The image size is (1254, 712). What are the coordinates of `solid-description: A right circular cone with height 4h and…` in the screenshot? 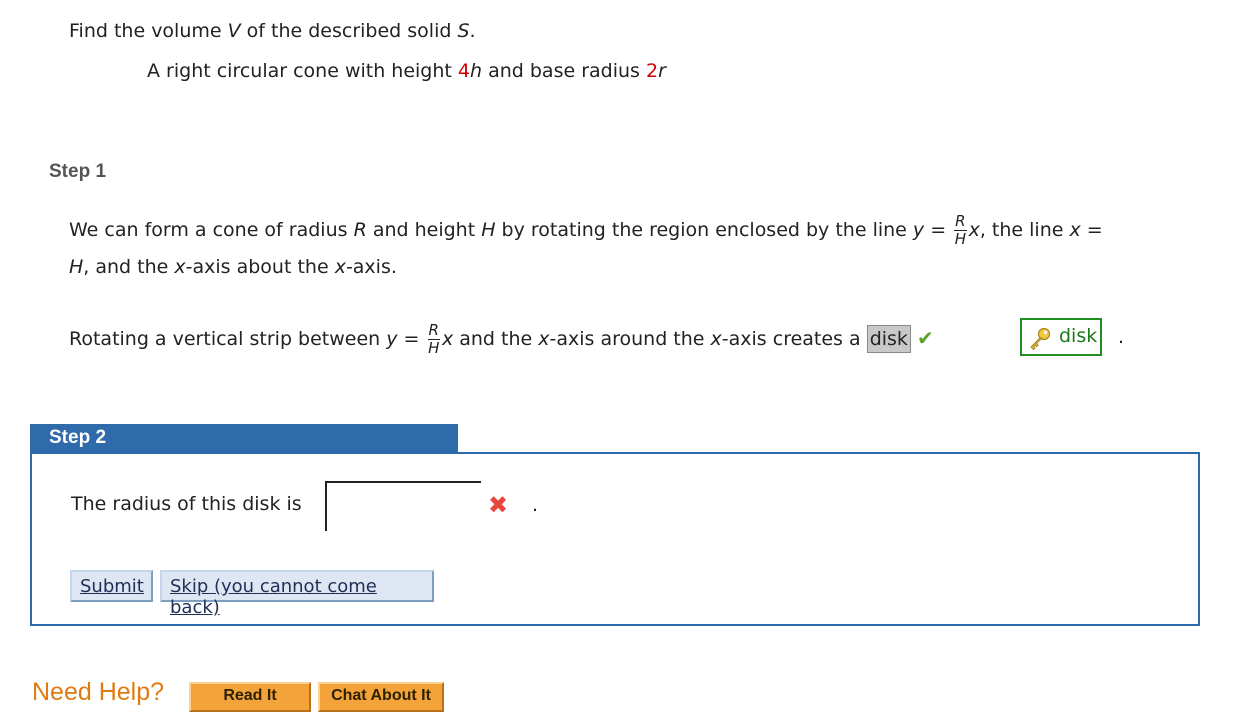 It's located at (406, 71).